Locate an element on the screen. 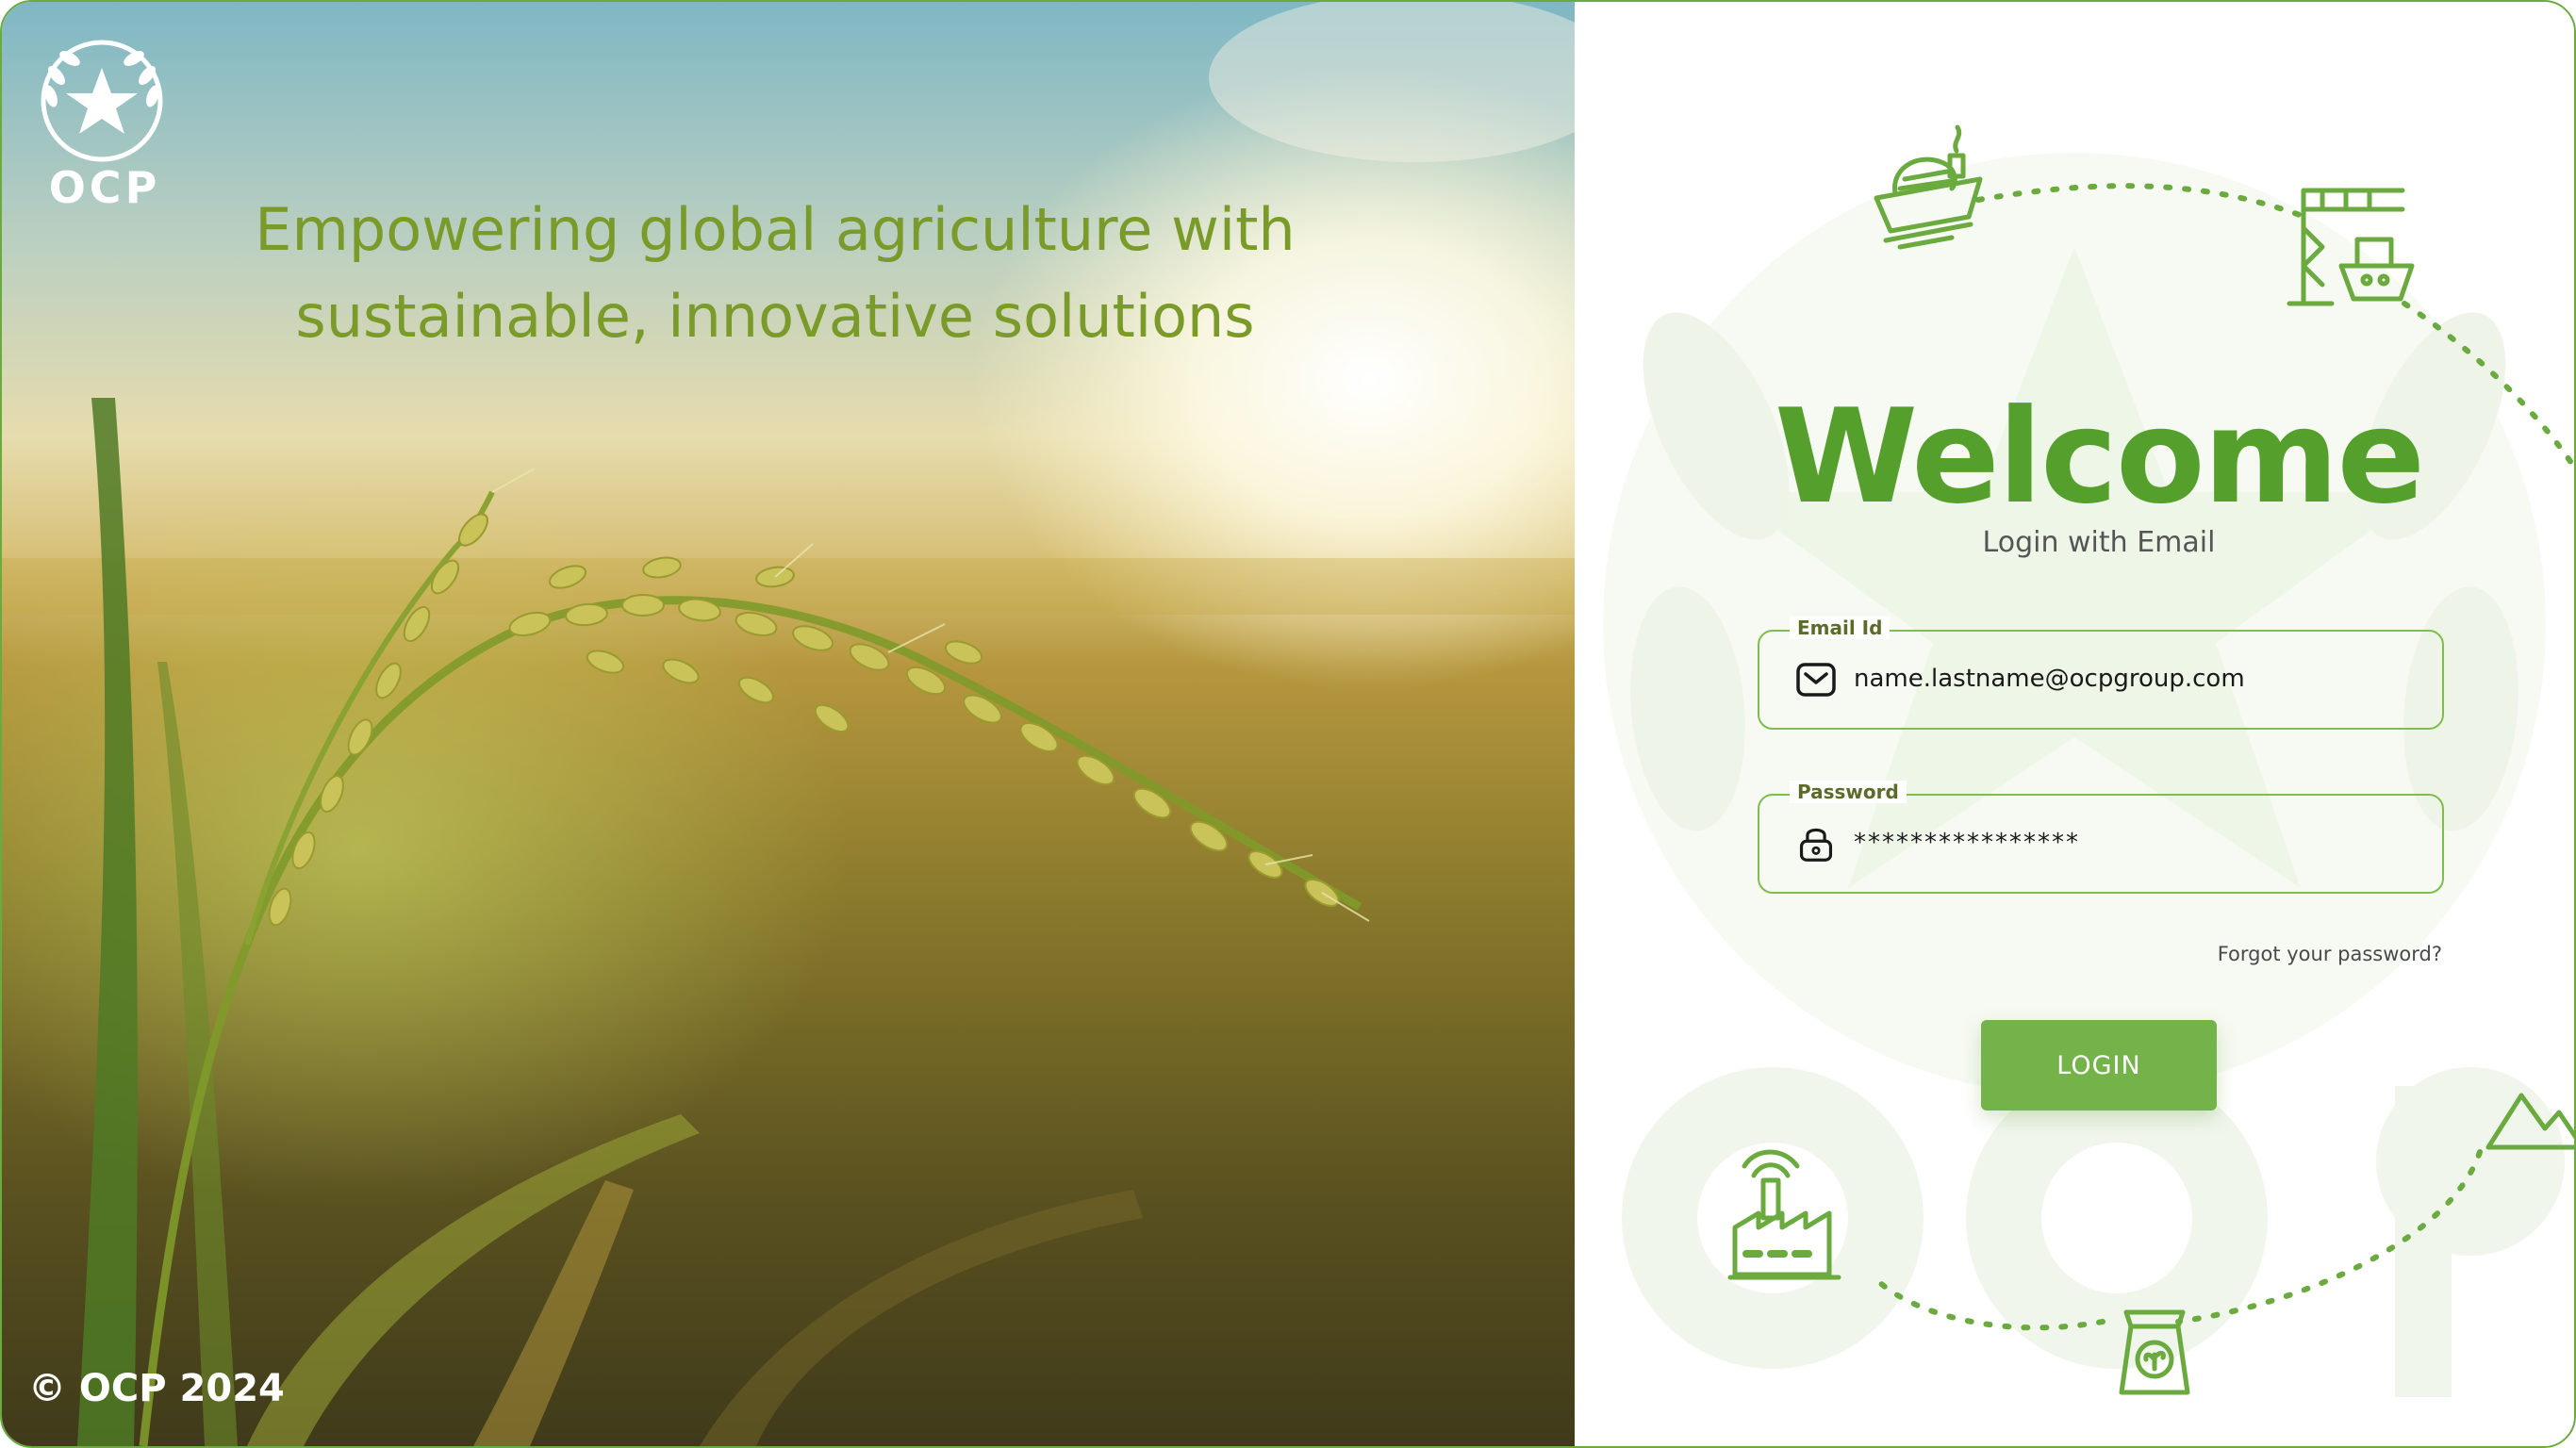  login-subtitle: Login with Email is located at coordinates (2099, 542).